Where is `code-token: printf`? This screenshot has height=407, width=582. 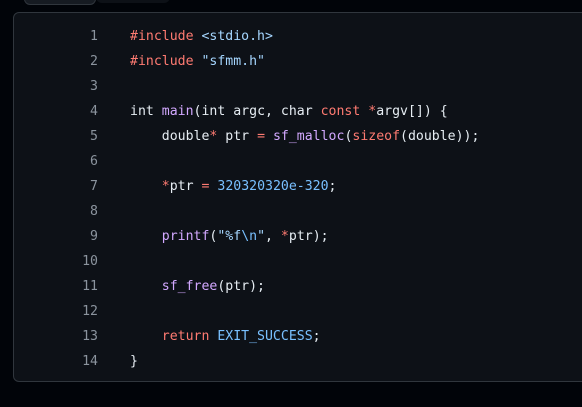
code-token: printf is located at coordinates (185, 236).